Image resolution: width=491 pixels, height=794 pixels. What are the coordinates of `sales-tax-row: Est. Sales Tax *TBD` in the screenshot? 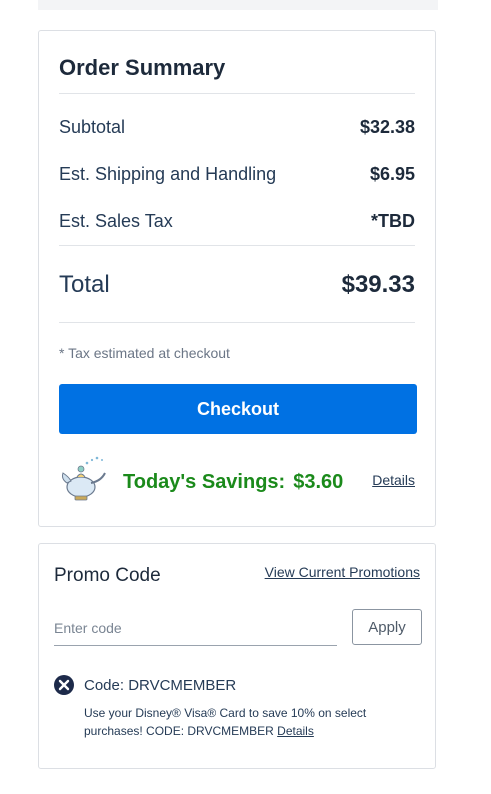 It's located at (237, 221).